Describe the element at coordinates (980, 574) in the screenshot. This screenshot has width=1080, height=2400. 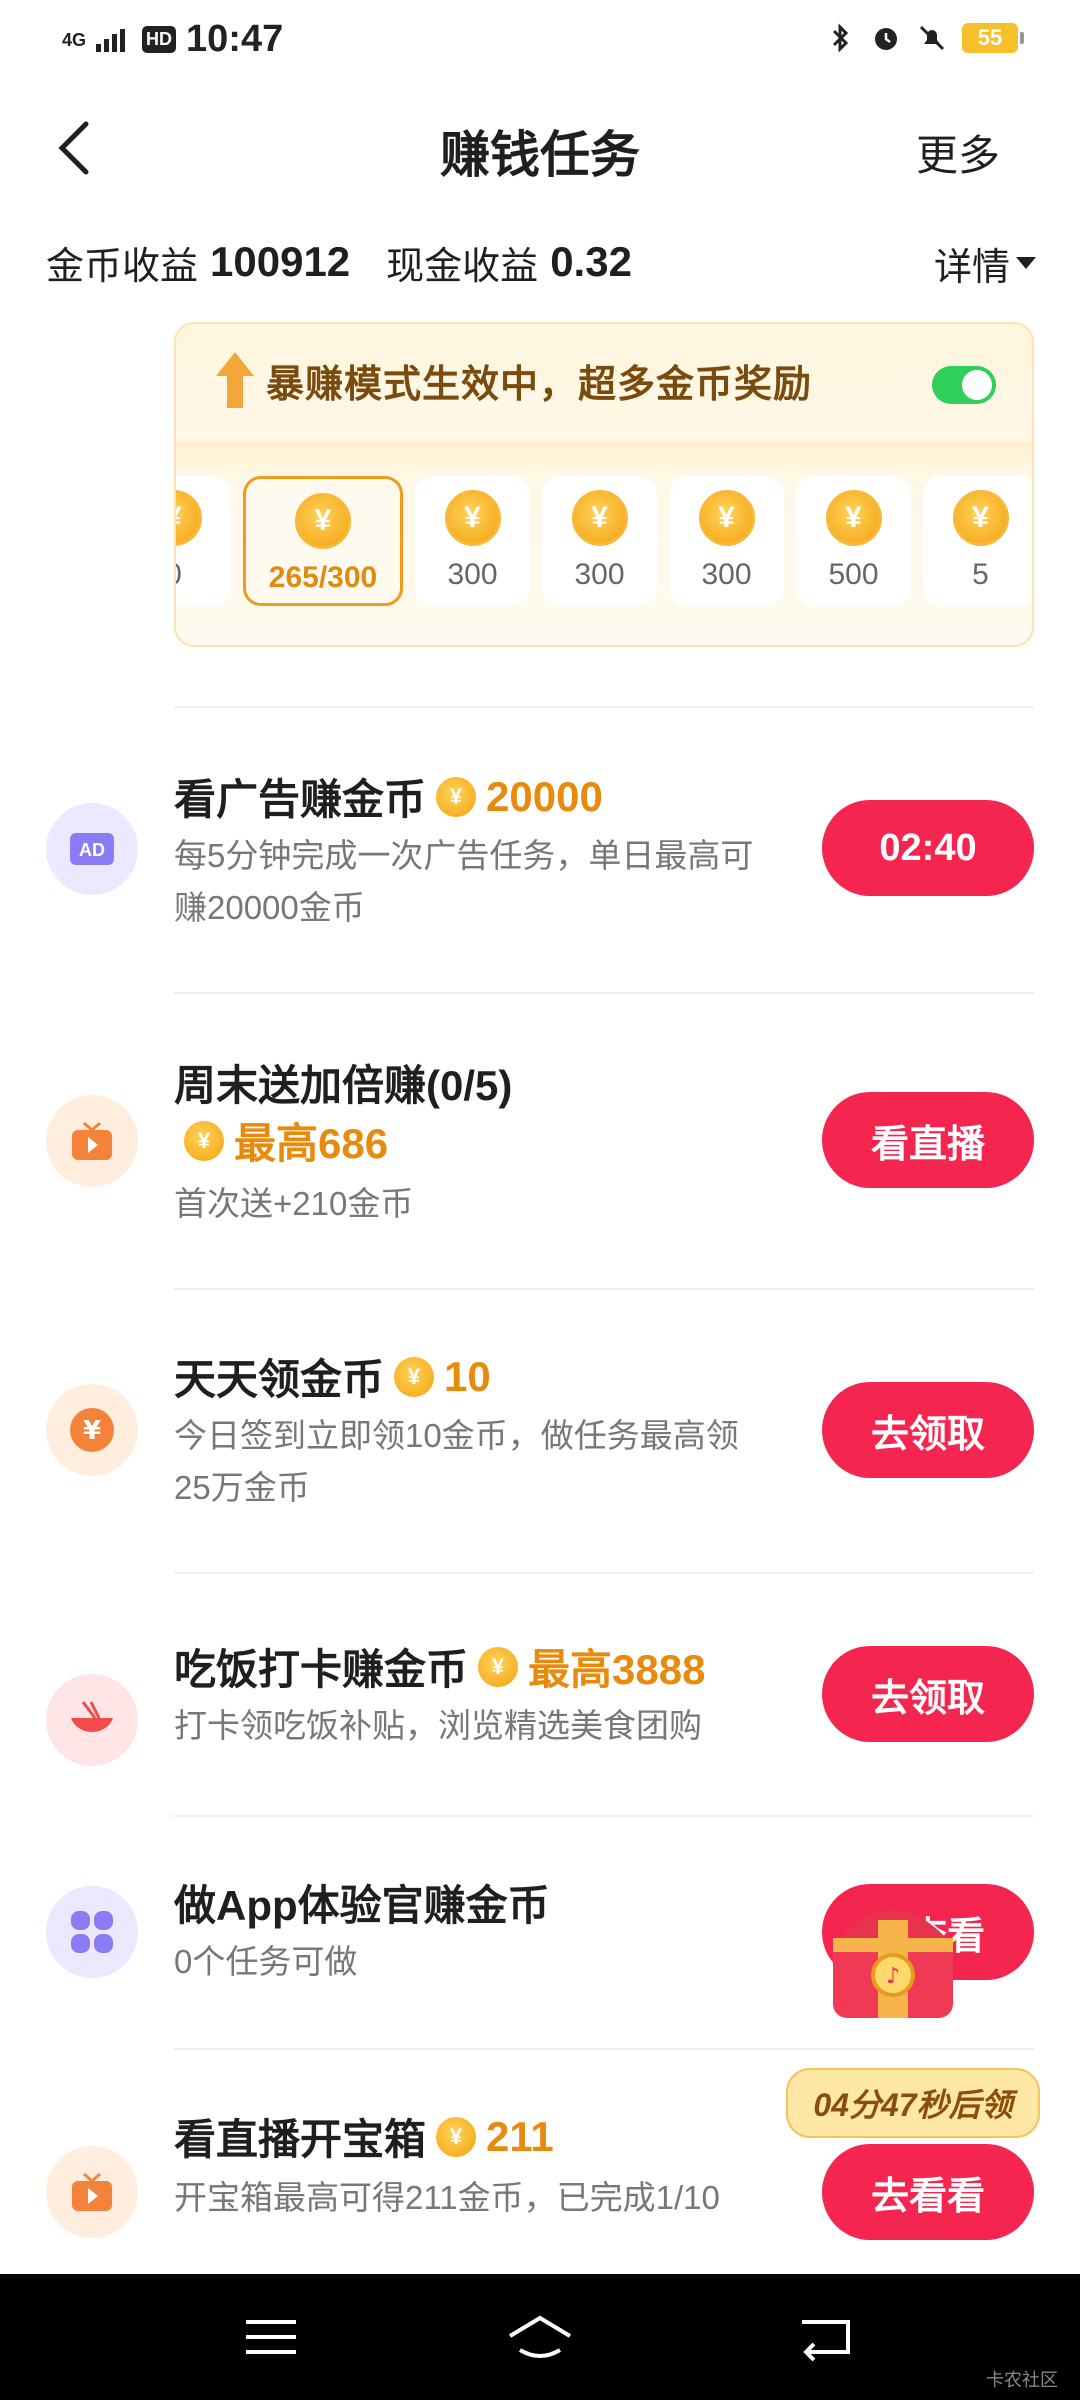
I see `coin-reward-value: 5` at that location.